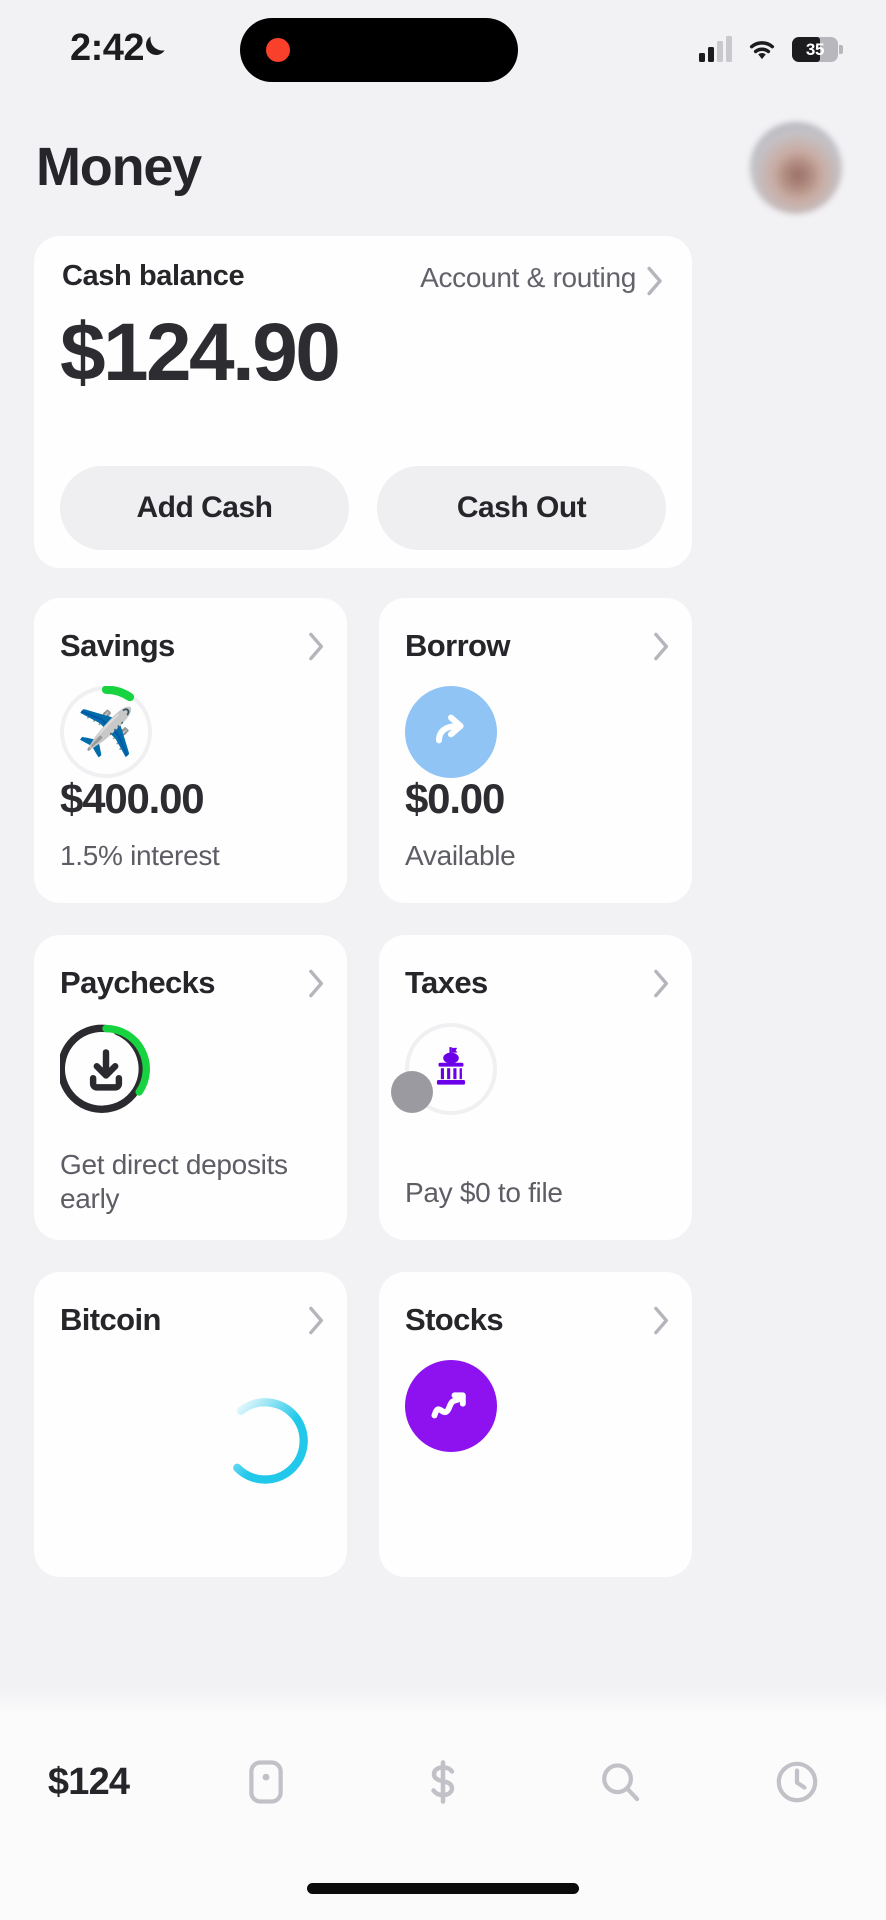  Describe the element at coordinates (106, 1069) in the screenshot. I see `download-arrow-ring-icon` at that location.